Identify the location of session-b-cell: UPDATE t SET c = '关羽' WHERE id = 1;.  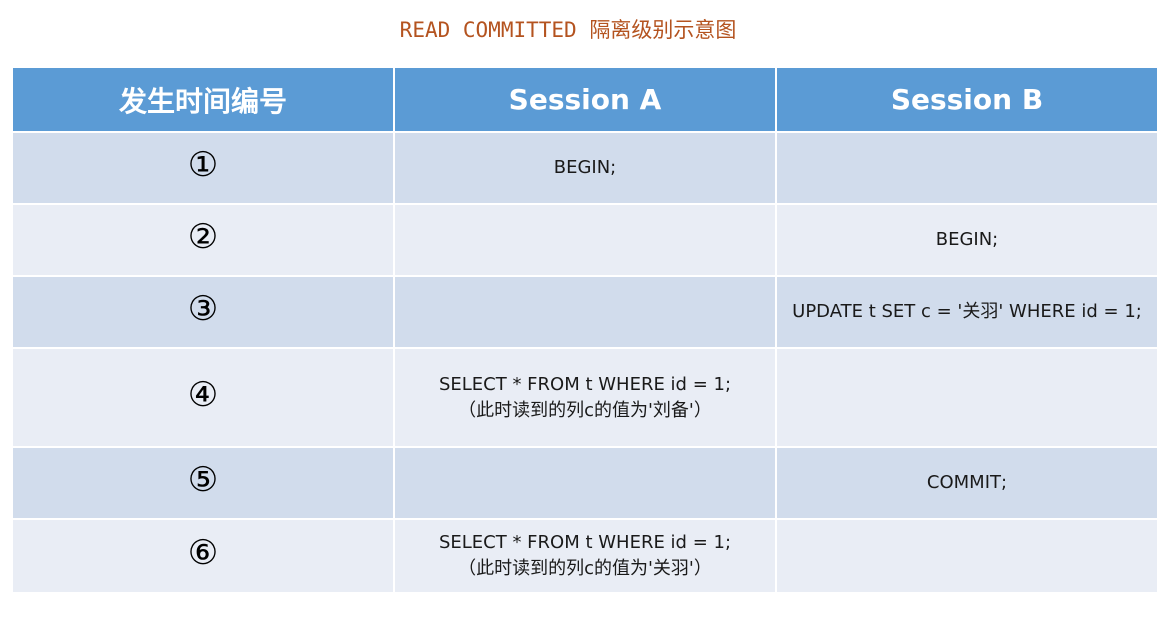
(967, 312).